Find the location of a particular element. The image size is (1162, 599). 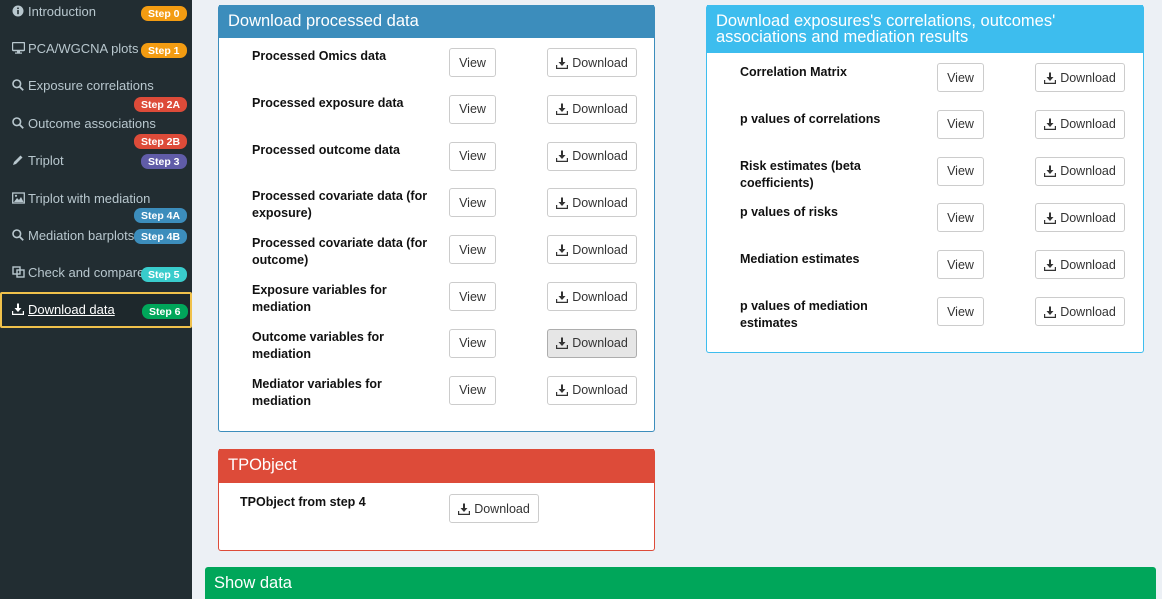

sidebar-item-mediation-barplots: Mediation barplots Step 4B is located at coordinates (96, 237).